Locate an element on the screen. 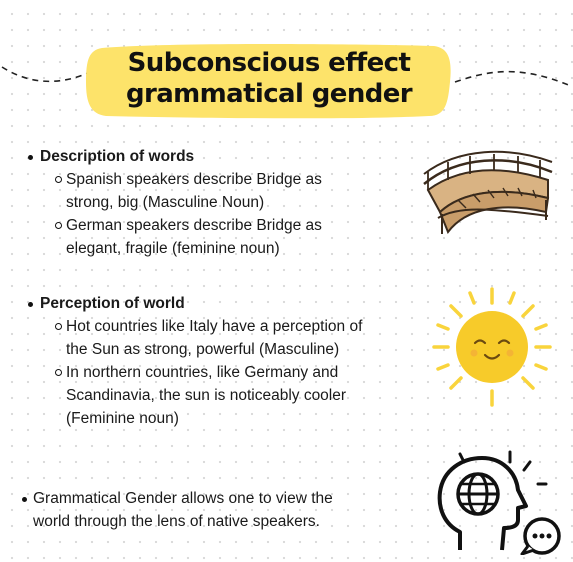 This screenshot has width=573, height=562. list-item-line: German speakers describe Bridge as is located at coordinates (194, 225).